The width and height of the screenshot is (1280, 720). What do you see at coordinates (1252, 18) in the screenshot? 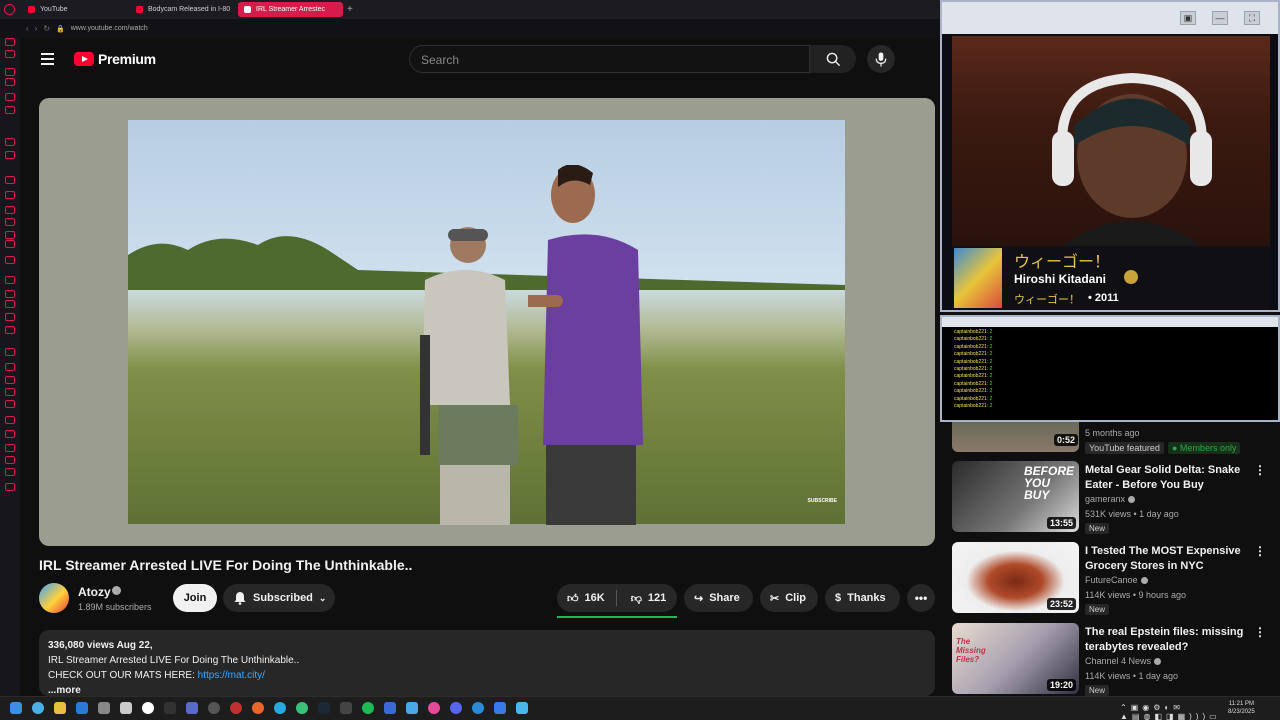
I see `fullscreen-window-icon: ⛶` at bounding box center [1252, 18].